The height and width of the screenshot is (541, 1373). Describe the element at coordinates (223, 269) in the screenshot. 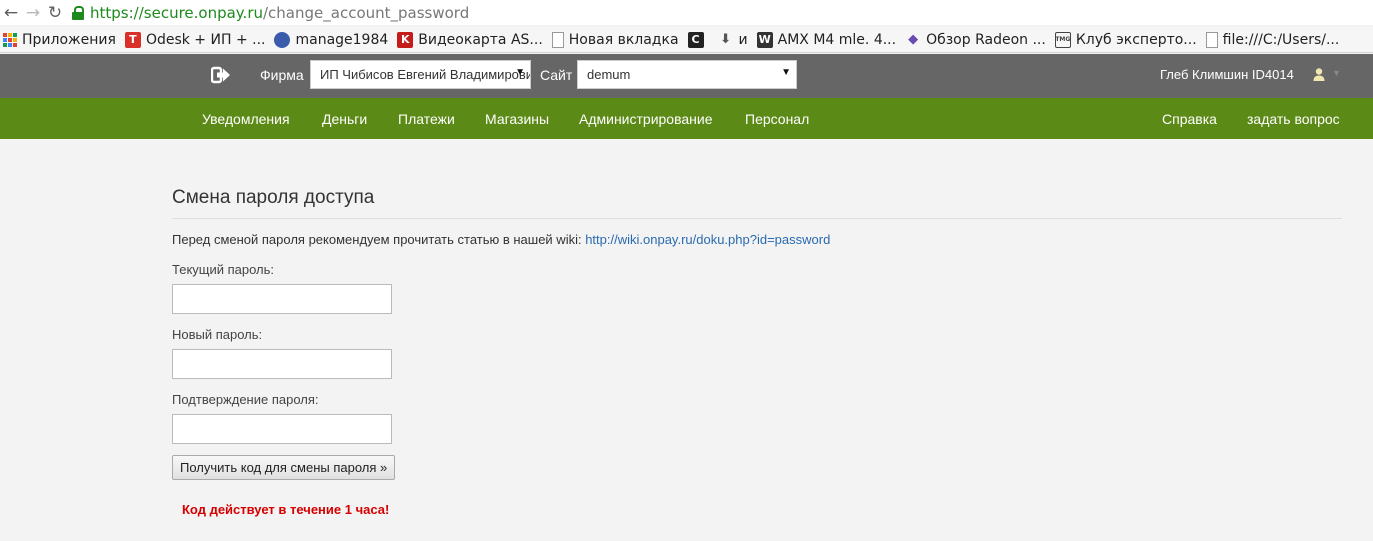

I see `current-password-label: Текущий пароль:` at that location.